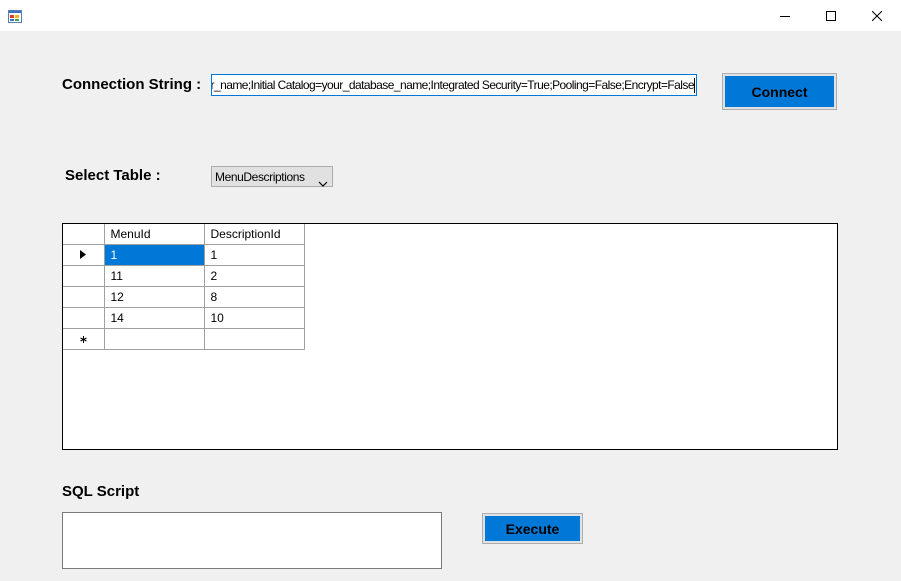  What do you see at coordinates (260, 177) in the screenshot?
I see `table-select-value: MenuDescriptions` at bounding box center [260, 177].